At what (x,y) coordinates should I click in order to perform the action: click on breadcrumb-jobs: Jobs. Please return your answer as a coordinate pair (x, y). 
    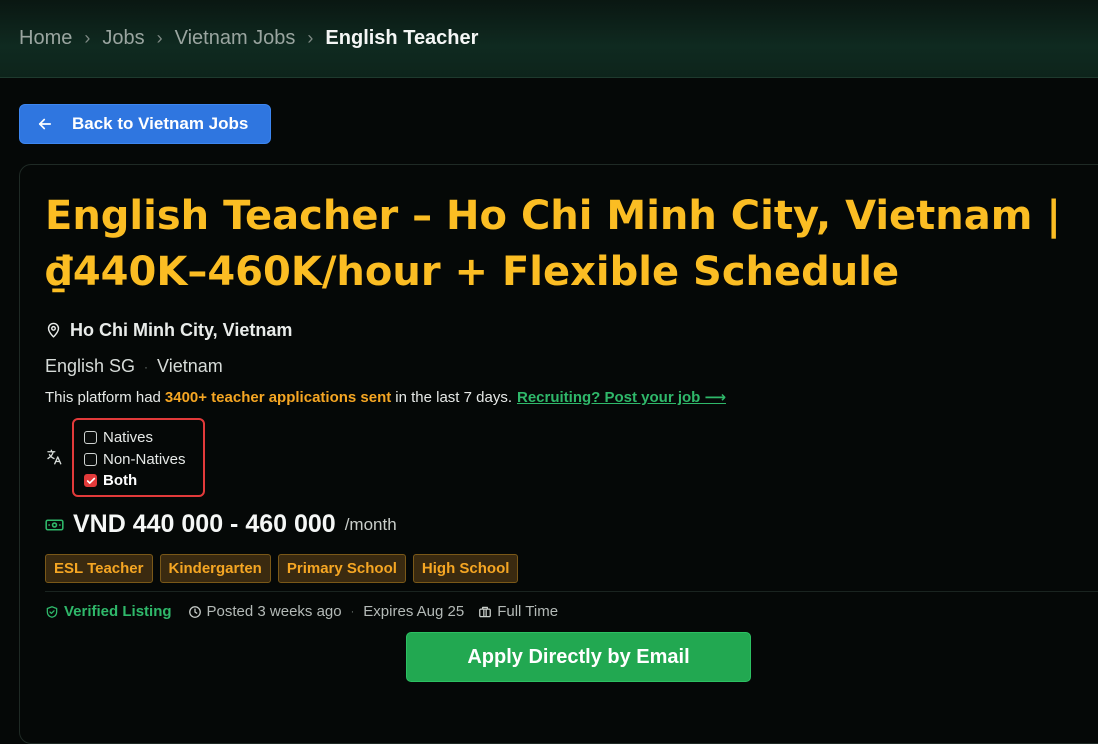
    Looking at the image, I should click on (123, 38).